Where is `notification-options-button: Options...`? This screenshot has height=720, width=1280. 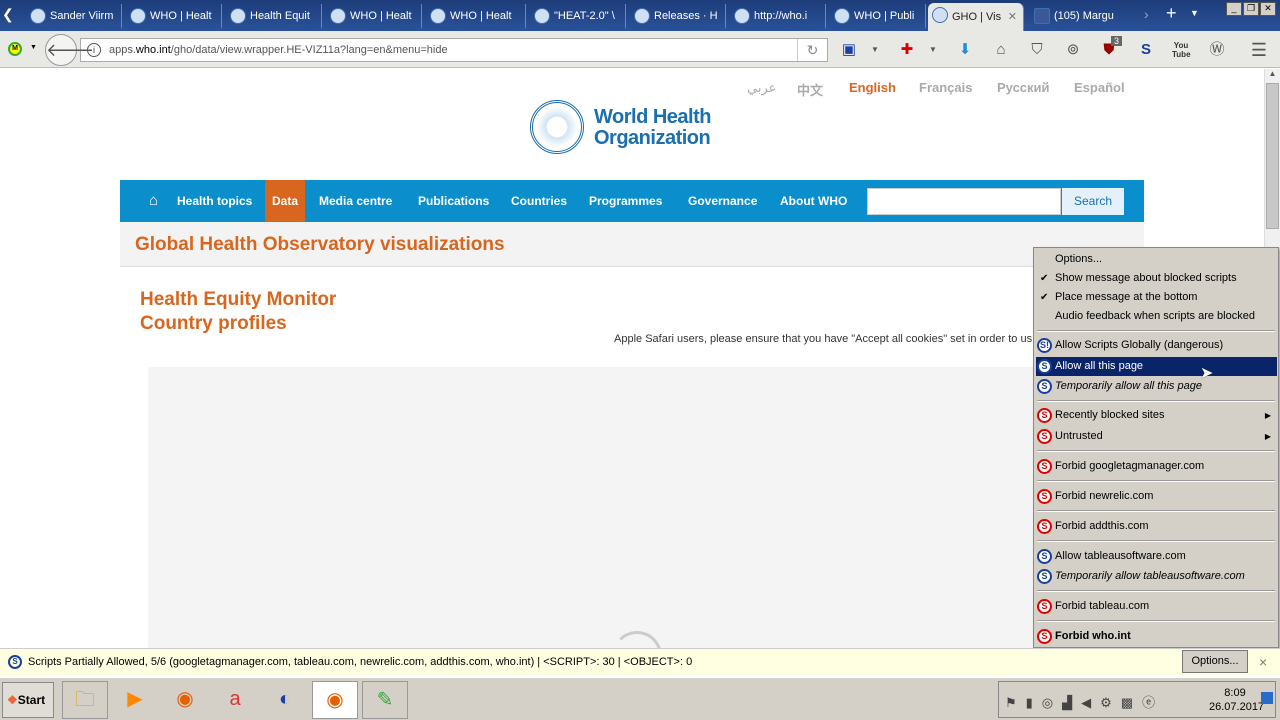
notification-options-button: Options... is located at coordinates (1215, 661).